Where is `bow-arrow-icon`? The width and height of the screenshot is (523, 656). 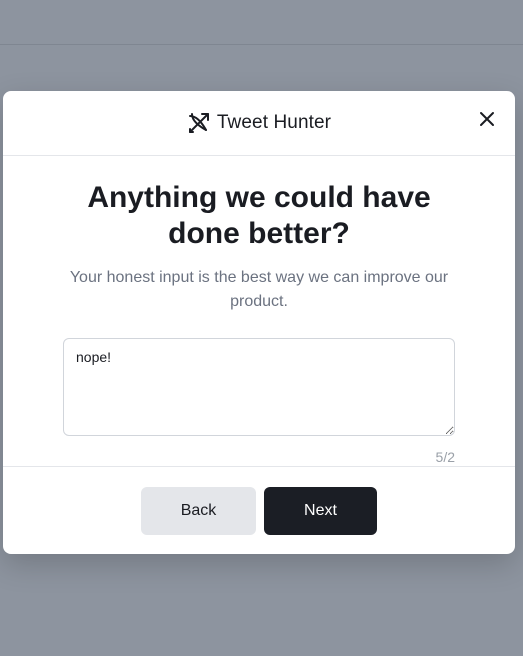 bow-arrow-icon is located at coordinates (199, 123).